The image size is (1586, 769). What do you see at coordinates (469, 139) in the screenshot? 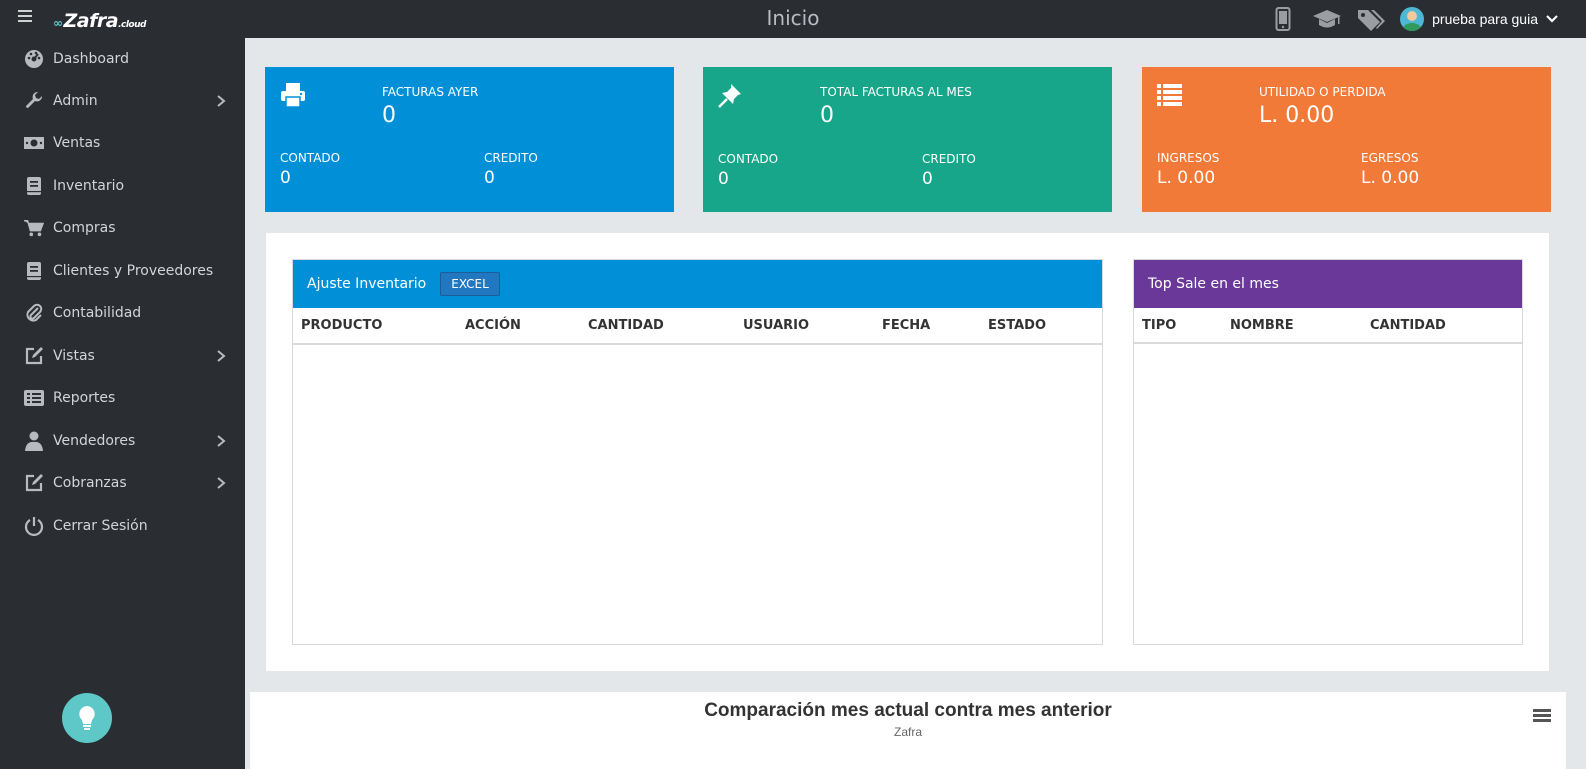
I see `card-facturas-ayer: FACTURAS AYER 0 CONTADO 0 CREDITO 0` at bounding box center [469, 139].